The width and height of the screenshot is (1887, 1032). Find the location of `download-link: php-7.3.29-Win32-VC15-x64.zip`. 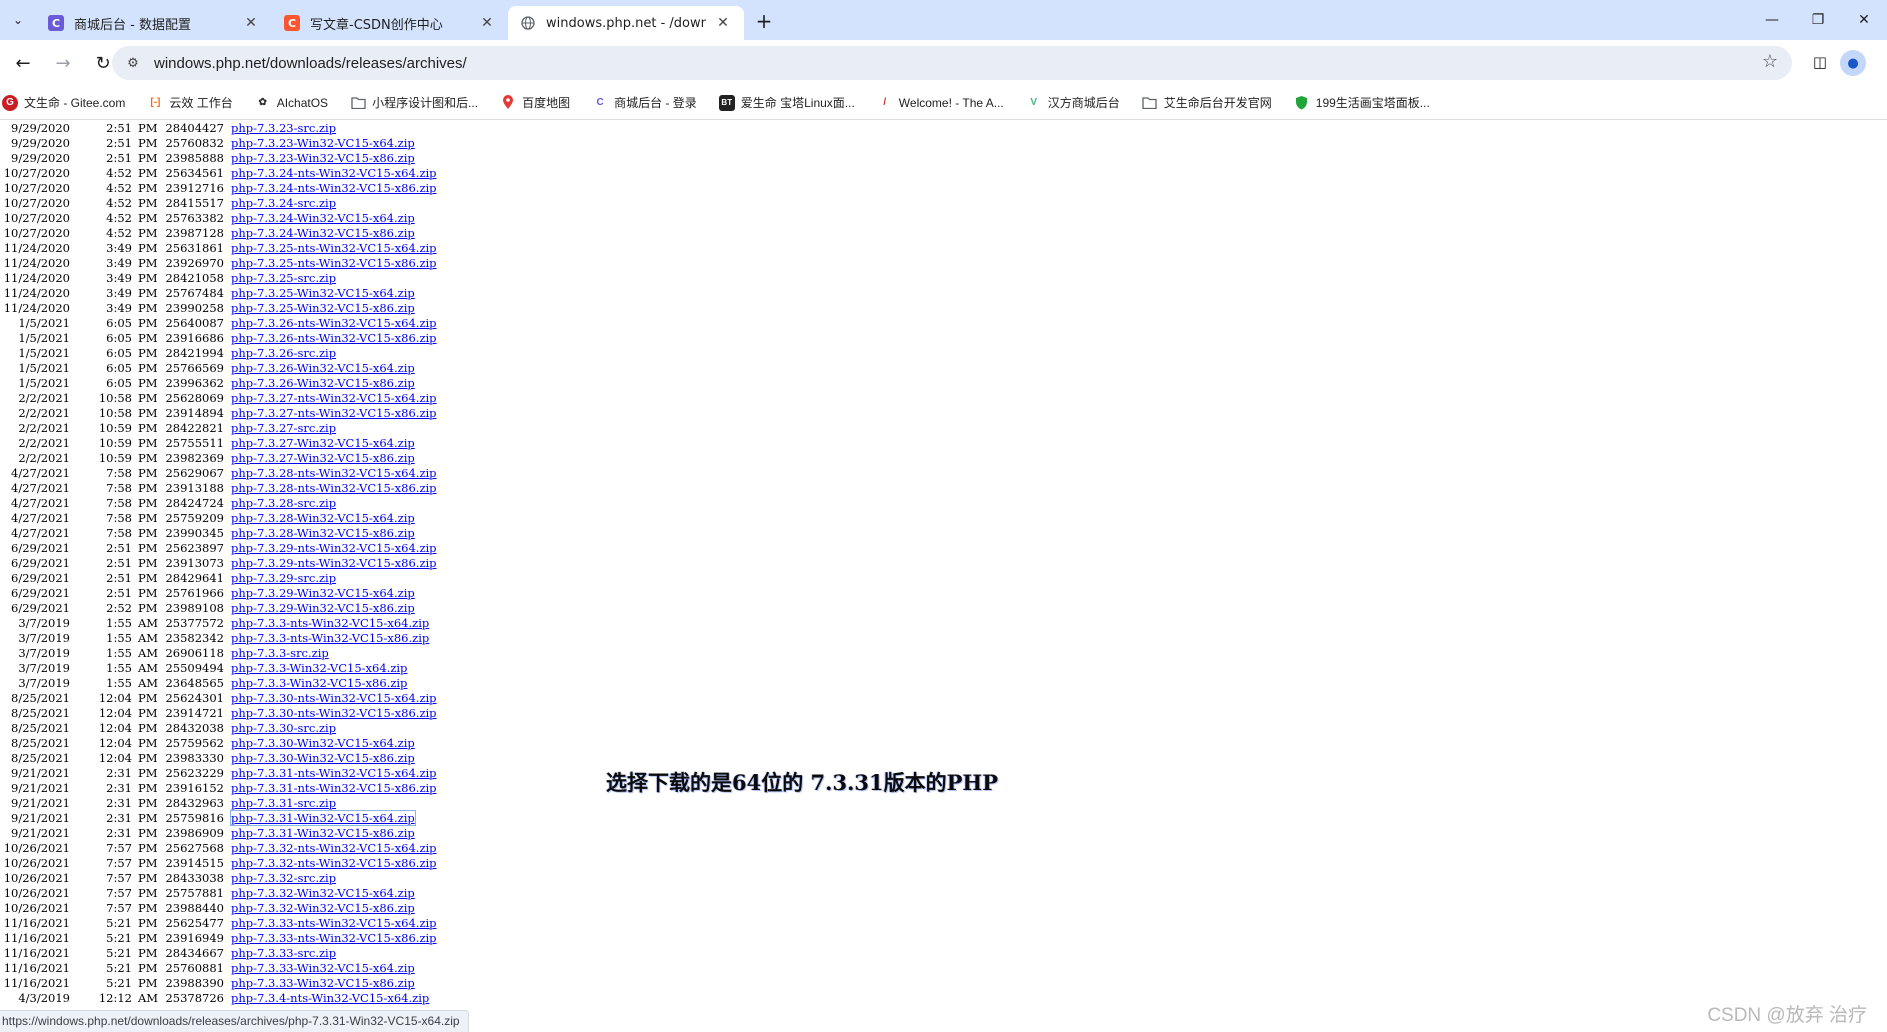

download-link: php-7.3.29-Win32-VC15-x64.zip is located at coordinates (323, 593).